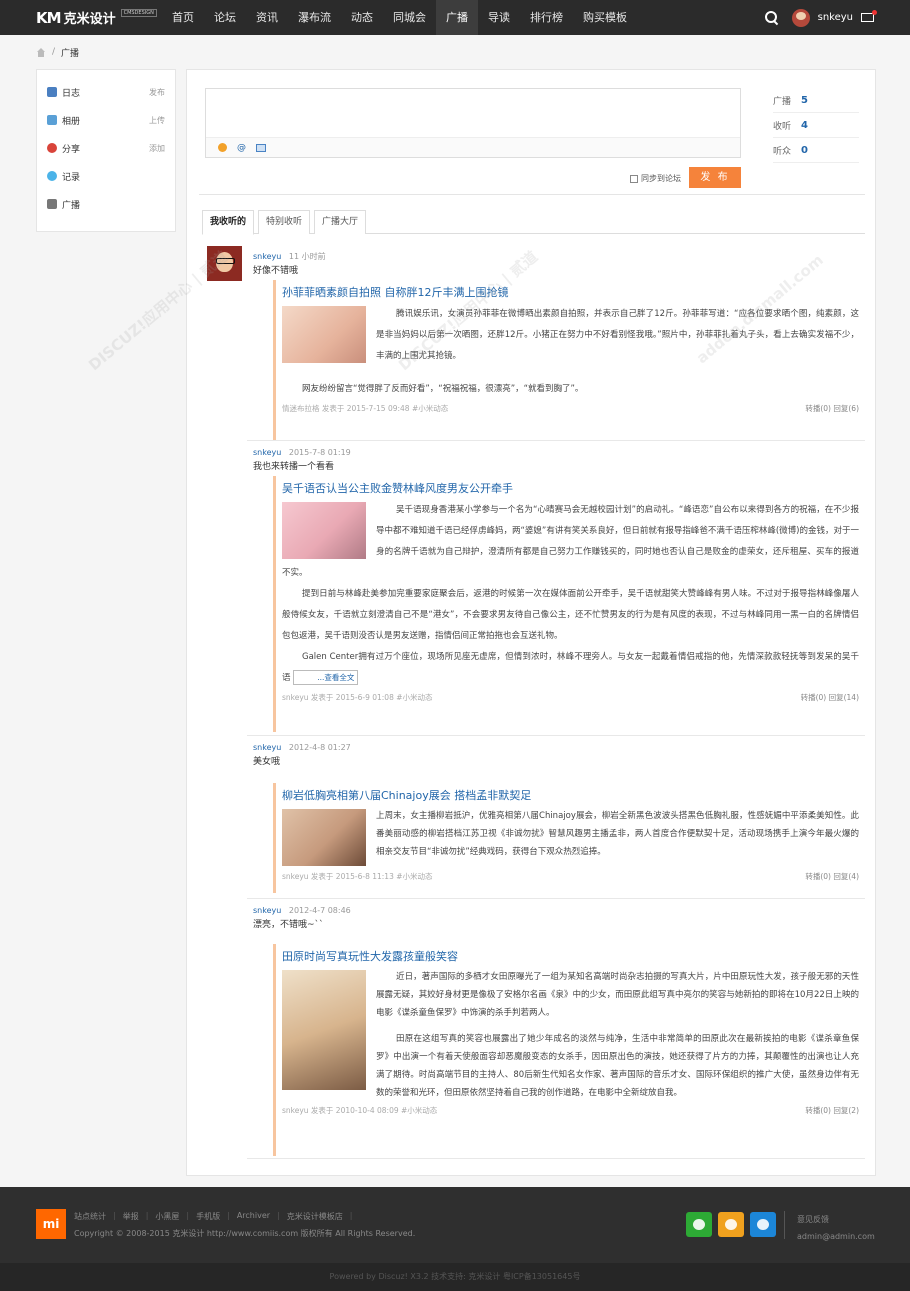 The width and height of the screenshot is (910, 1291). I want to click on social-links, so click(731, 1224).